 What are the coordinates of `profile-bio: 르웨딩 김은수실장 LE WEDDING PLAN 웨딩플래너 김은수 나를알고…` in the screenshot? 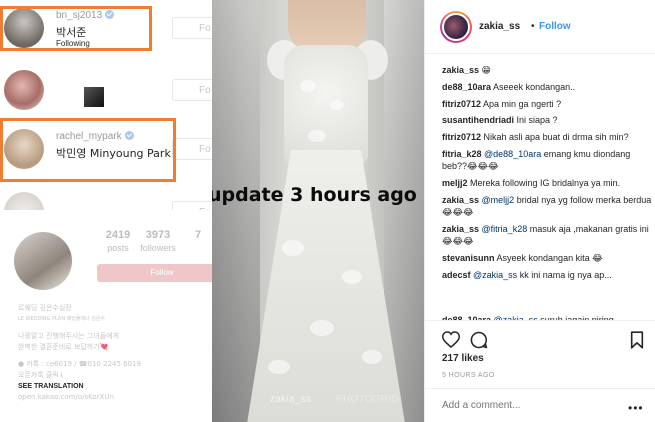 It's located at (113, 353).